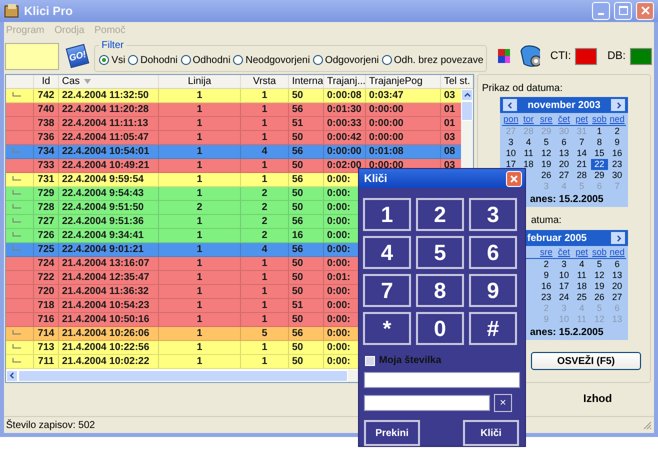 The height and width of the screenshot is (454, 658). What do you see at coordinates (493, 252) in the screenshot?
I see `keypad-key: 6` at bounding box center [493, 252].